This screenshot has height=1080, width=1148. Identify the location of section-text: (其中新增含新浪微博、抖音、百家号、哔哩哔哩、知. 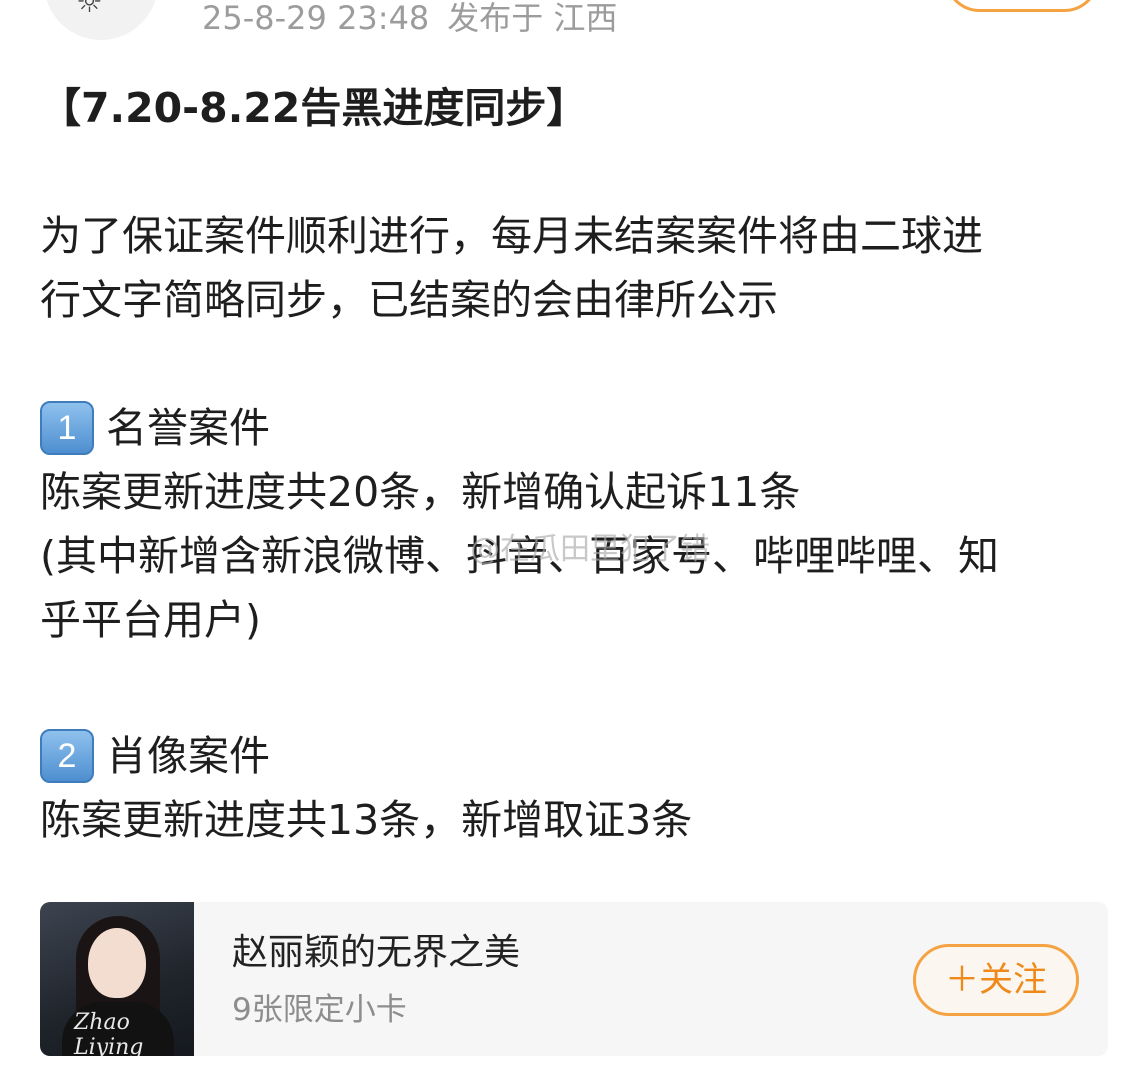
(519, 556).